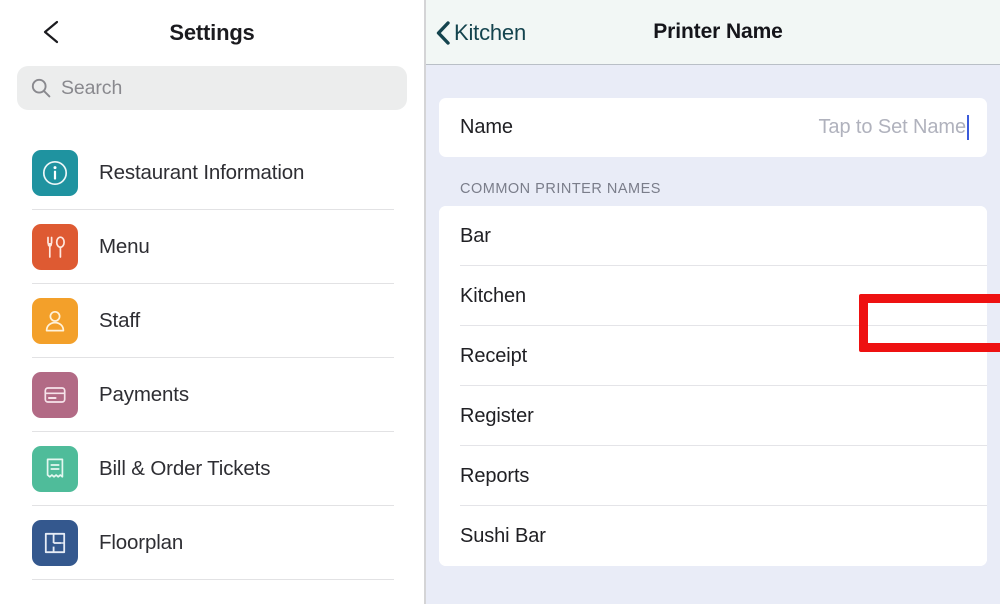 This screenshot has width=1000, height=604. I want to click on list-item-register: Register, so click(713, 416).